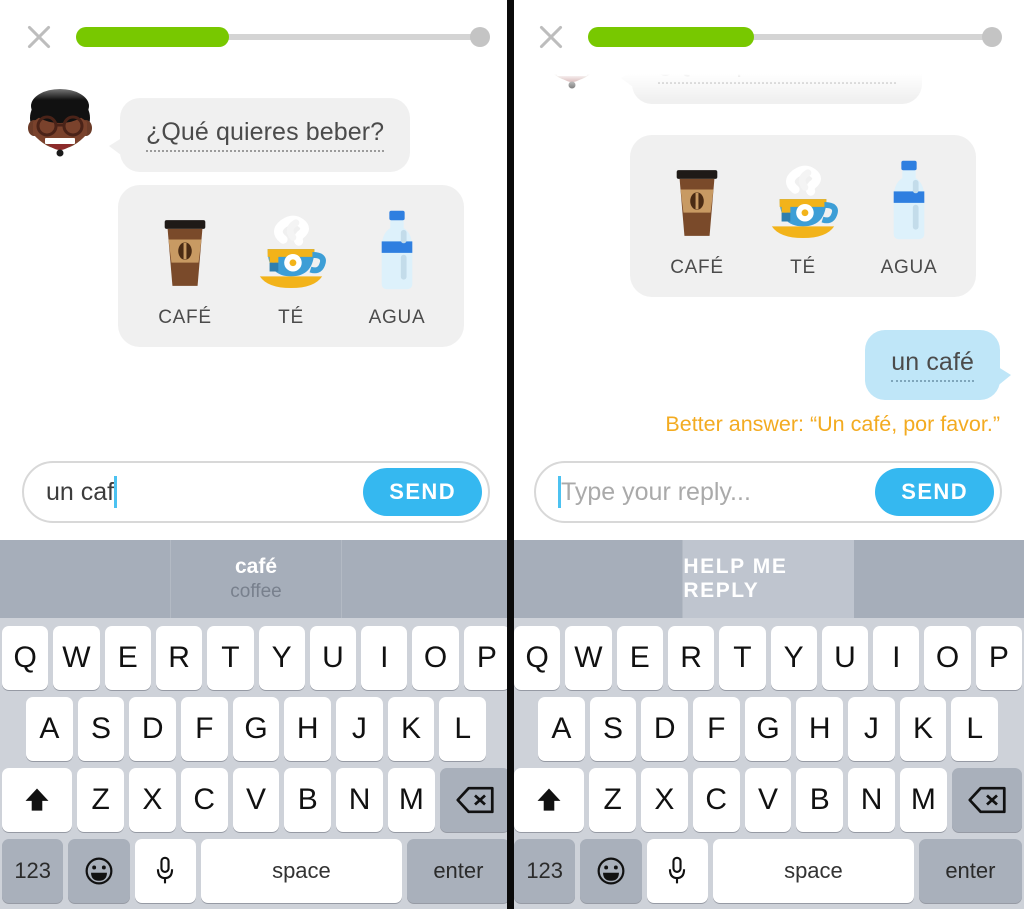 This screenshot has width=1024, height=909. Describe the element at coordinates (256, 50) in the screenshot. I see `header-left` at that location.